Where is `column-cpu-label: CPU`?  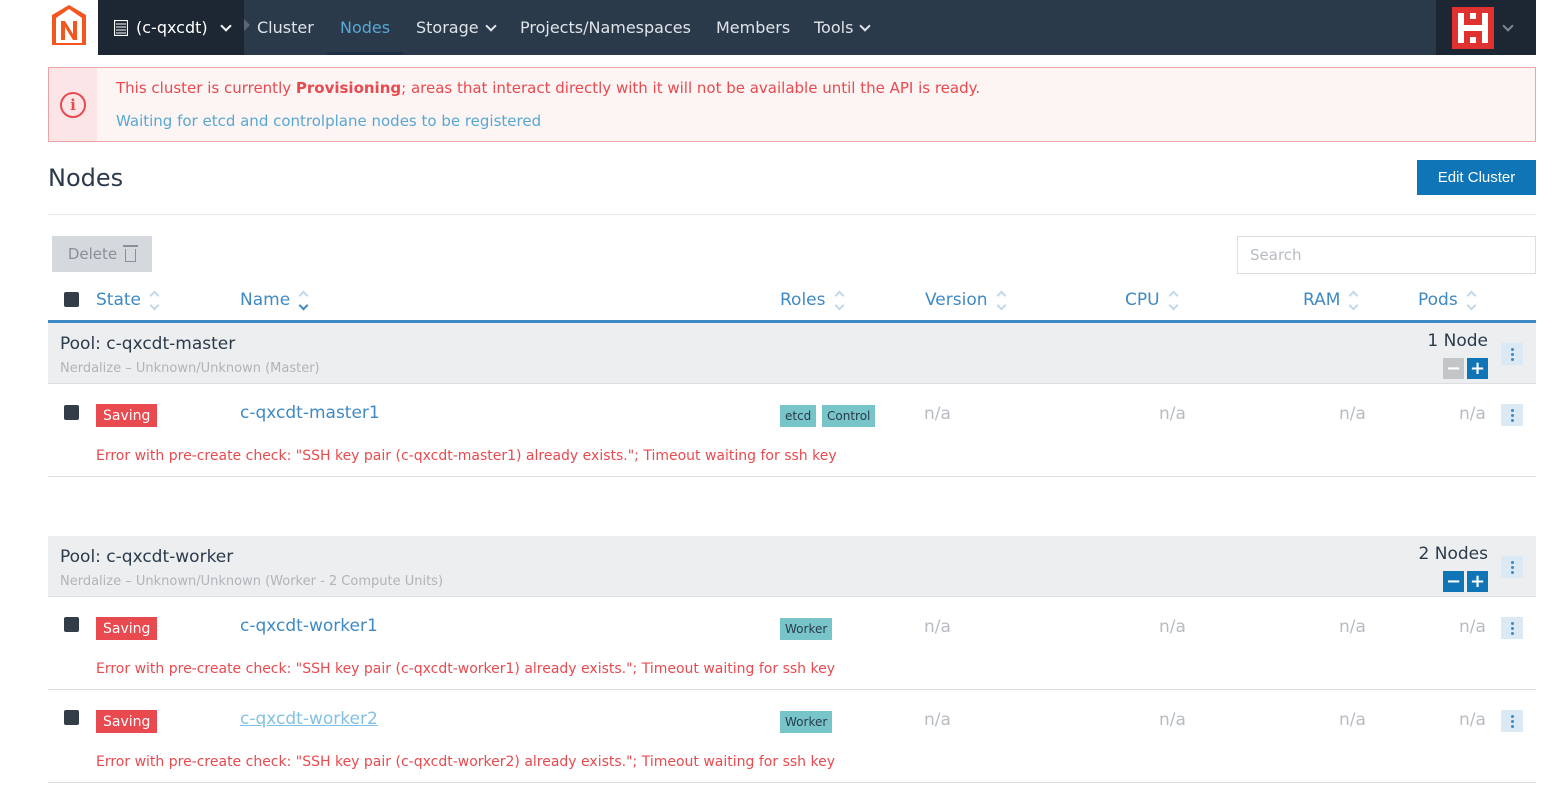
column-cpu-label: CPU is located at coordinates (1142, 300).